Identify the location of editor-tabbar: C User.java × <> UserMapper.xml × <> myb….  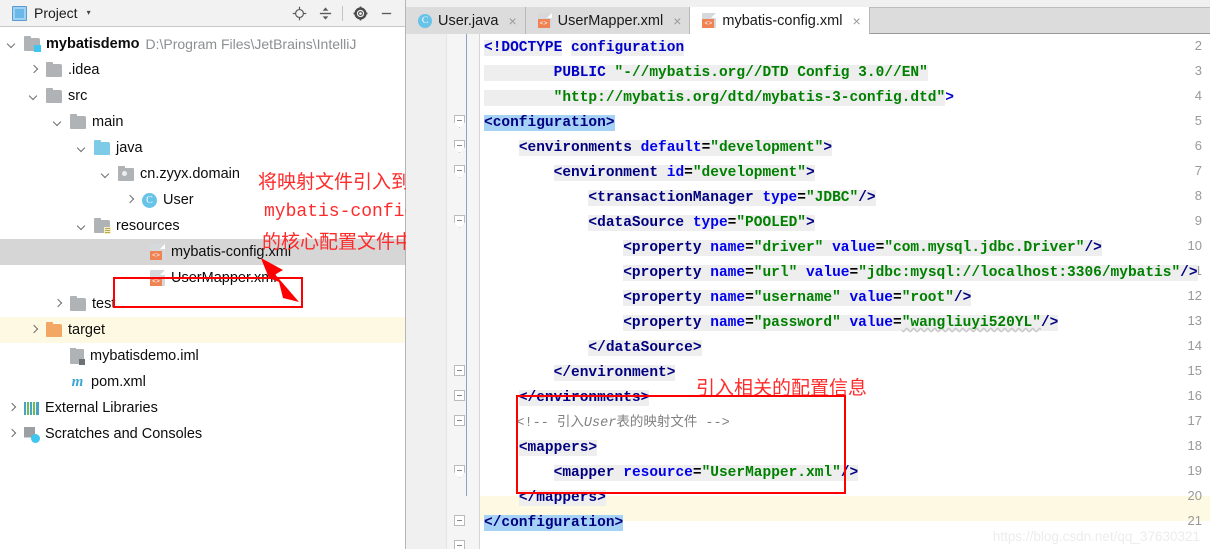
(808, 17).